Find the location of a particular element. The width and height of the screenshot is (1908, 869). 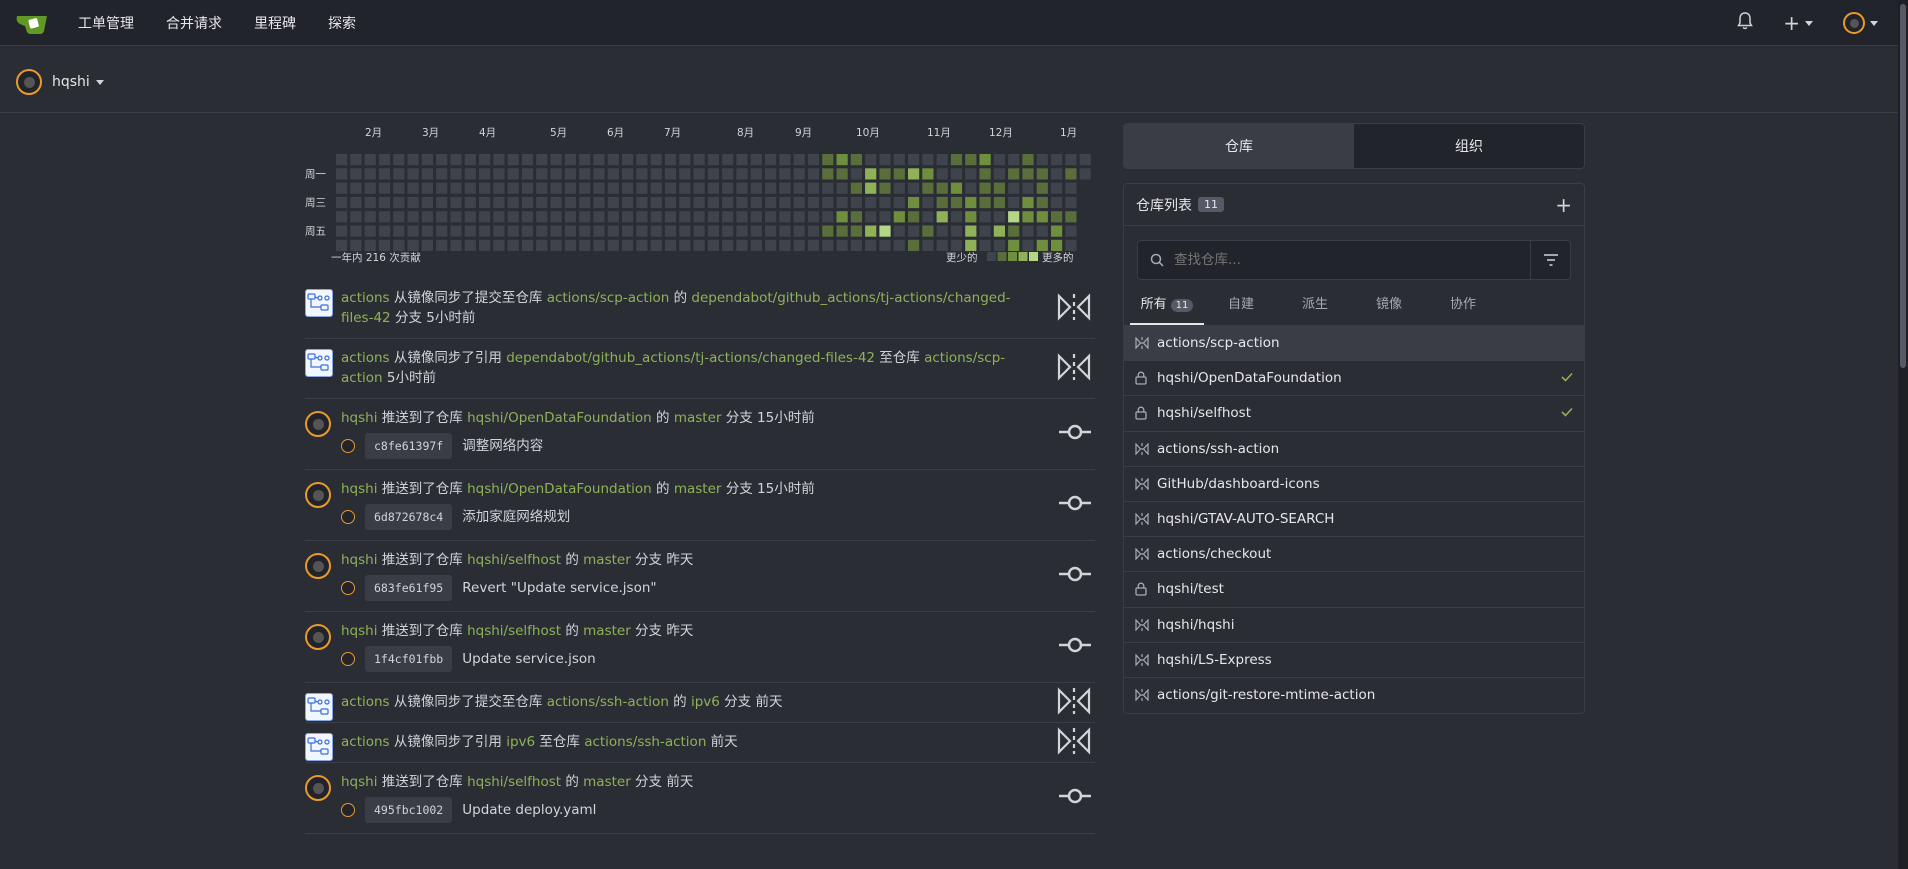

feed-link: hqshi/selfhost is located at coordinates (514, 560).